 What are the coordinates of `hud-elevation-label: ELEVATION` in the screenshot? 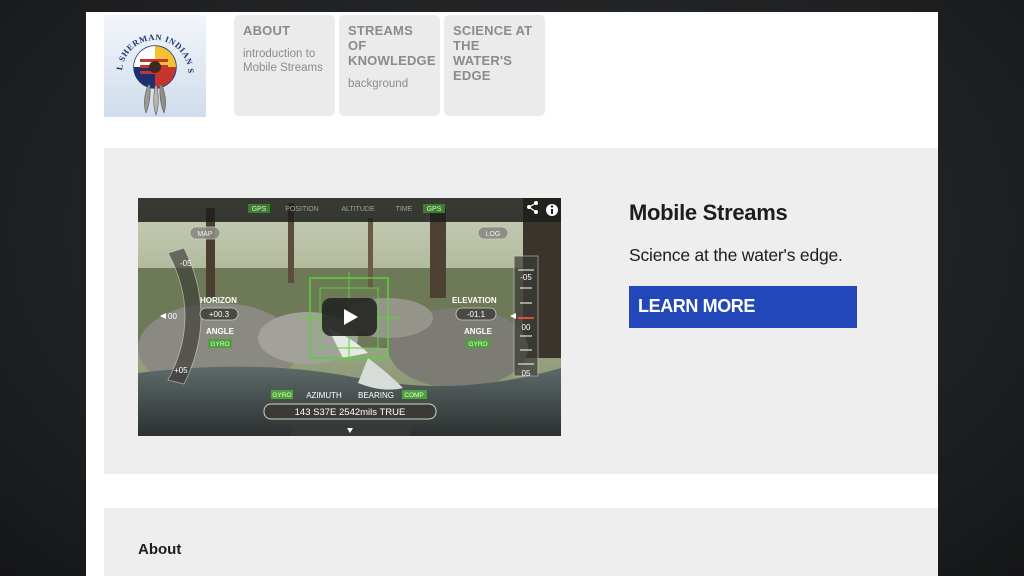 It's located at (474, 300).